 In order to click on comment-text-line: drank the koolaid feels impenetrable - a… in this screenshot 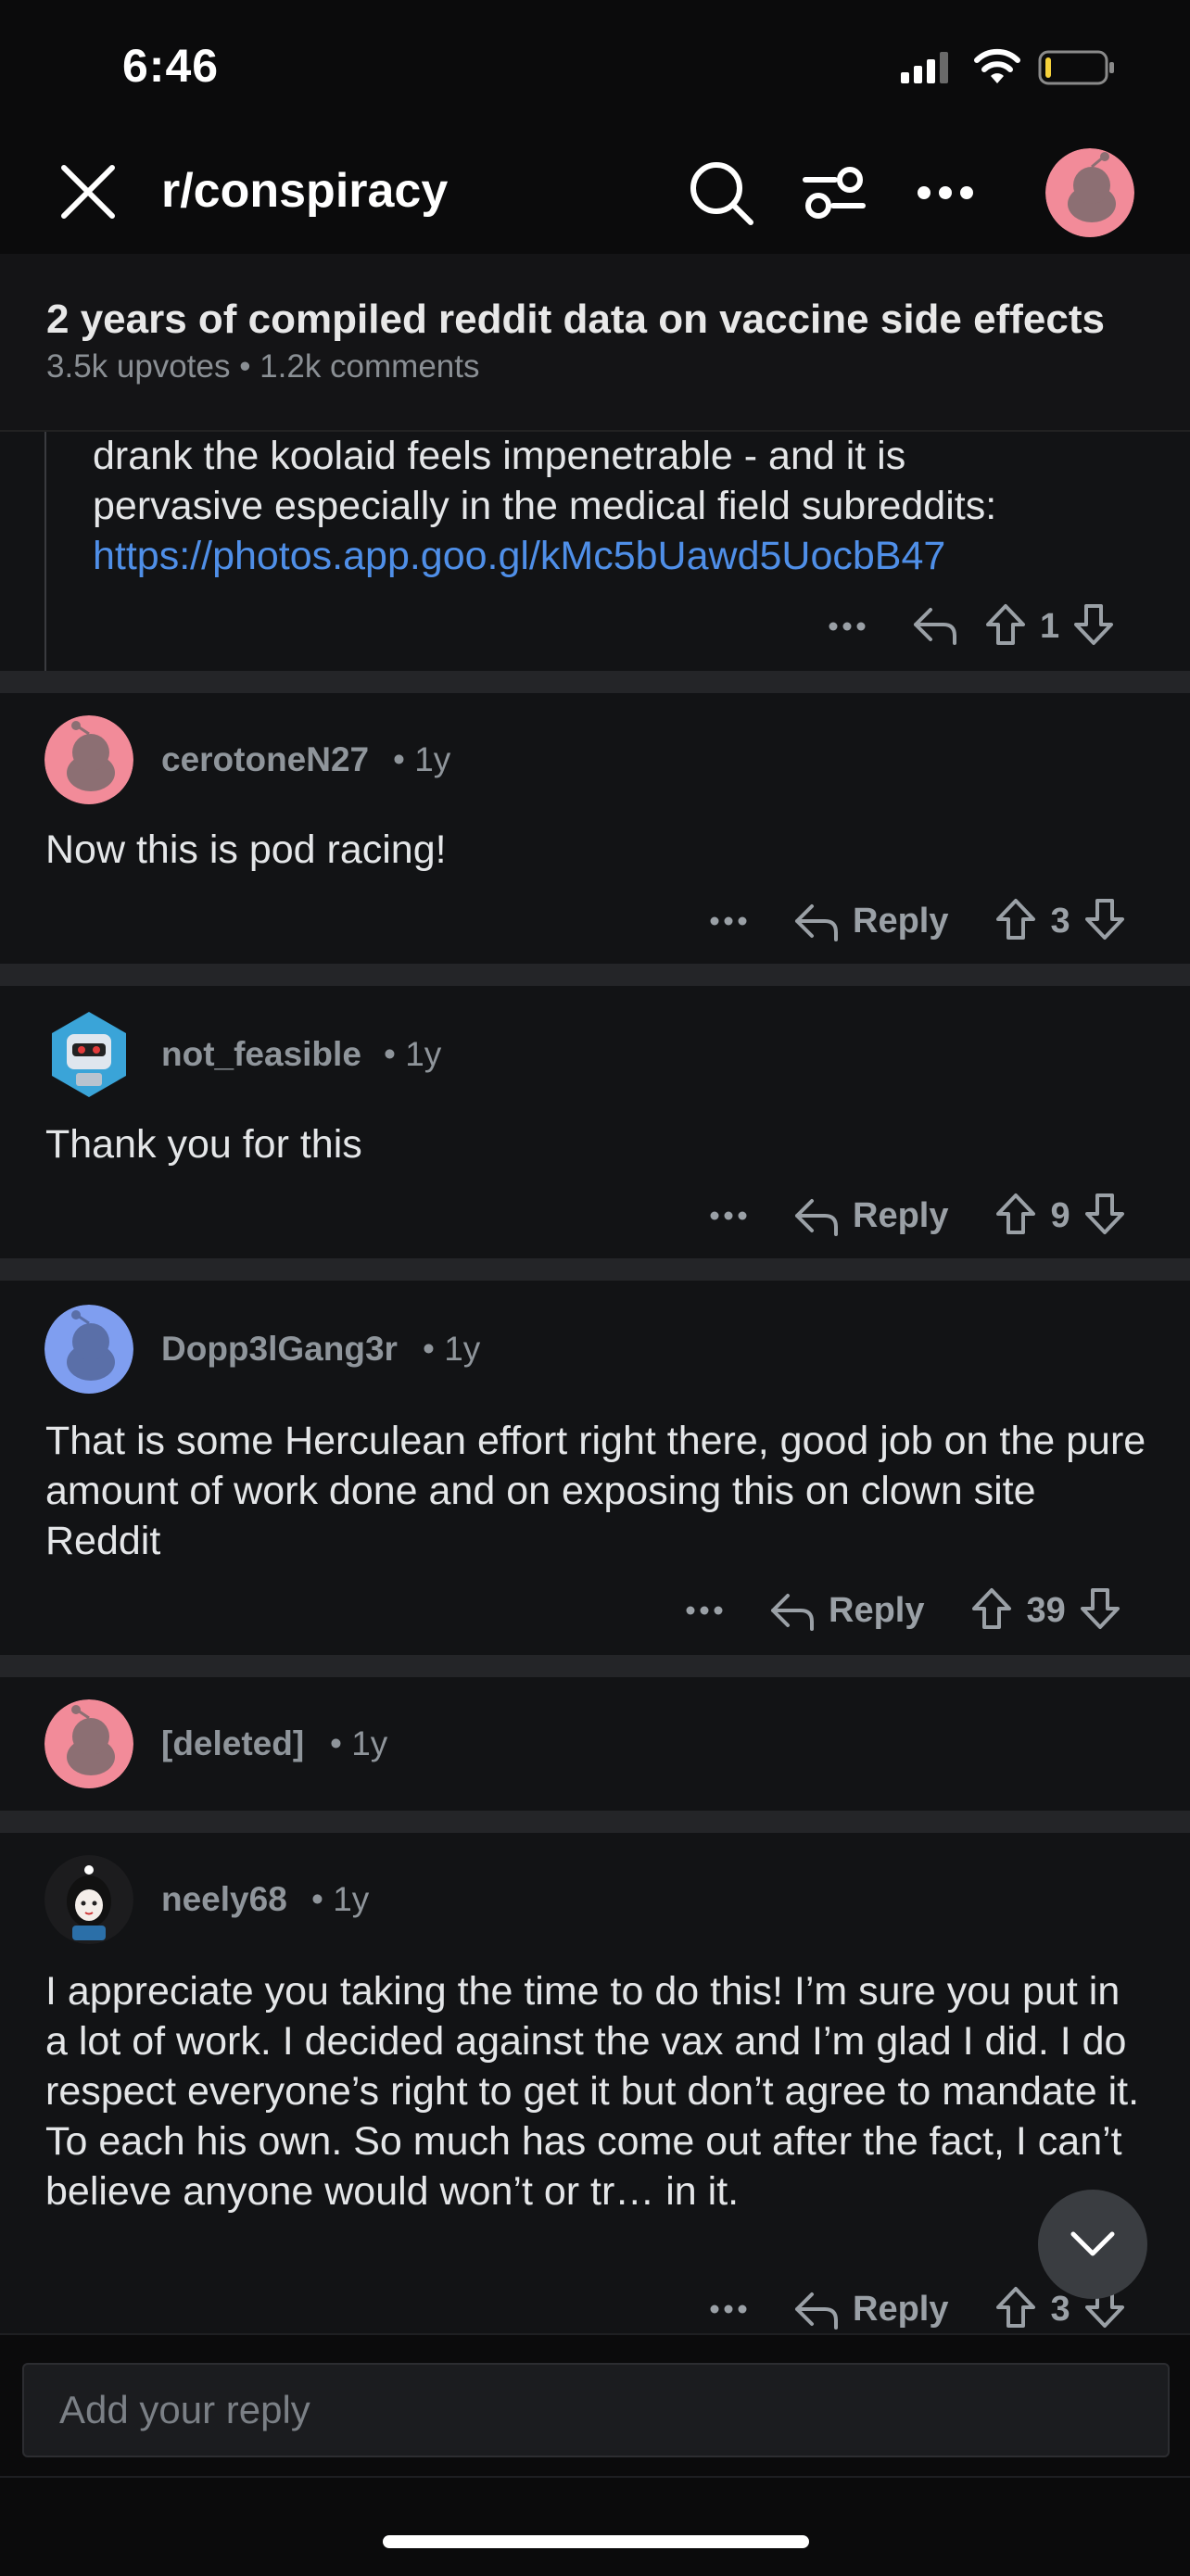, I will do `click(500, 456)`.